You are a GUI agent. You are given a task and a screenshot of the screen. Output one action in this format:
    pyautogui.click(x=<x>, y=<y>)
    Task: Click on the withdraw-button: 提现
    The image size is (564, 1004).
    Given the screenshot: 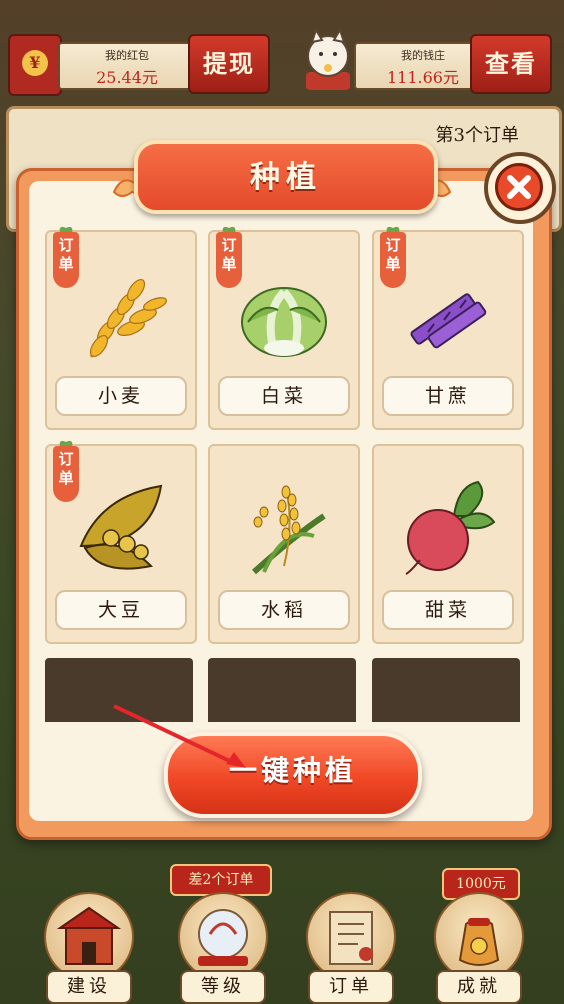 What is the action you would take?
    pyautogui.click(x=229, y=64)
    